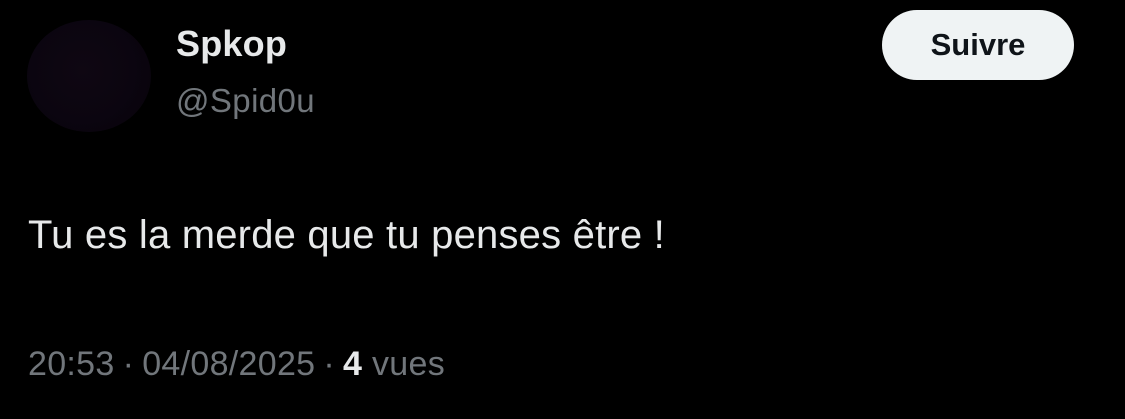  I want to click on views-label: vues, so click(408, 364).